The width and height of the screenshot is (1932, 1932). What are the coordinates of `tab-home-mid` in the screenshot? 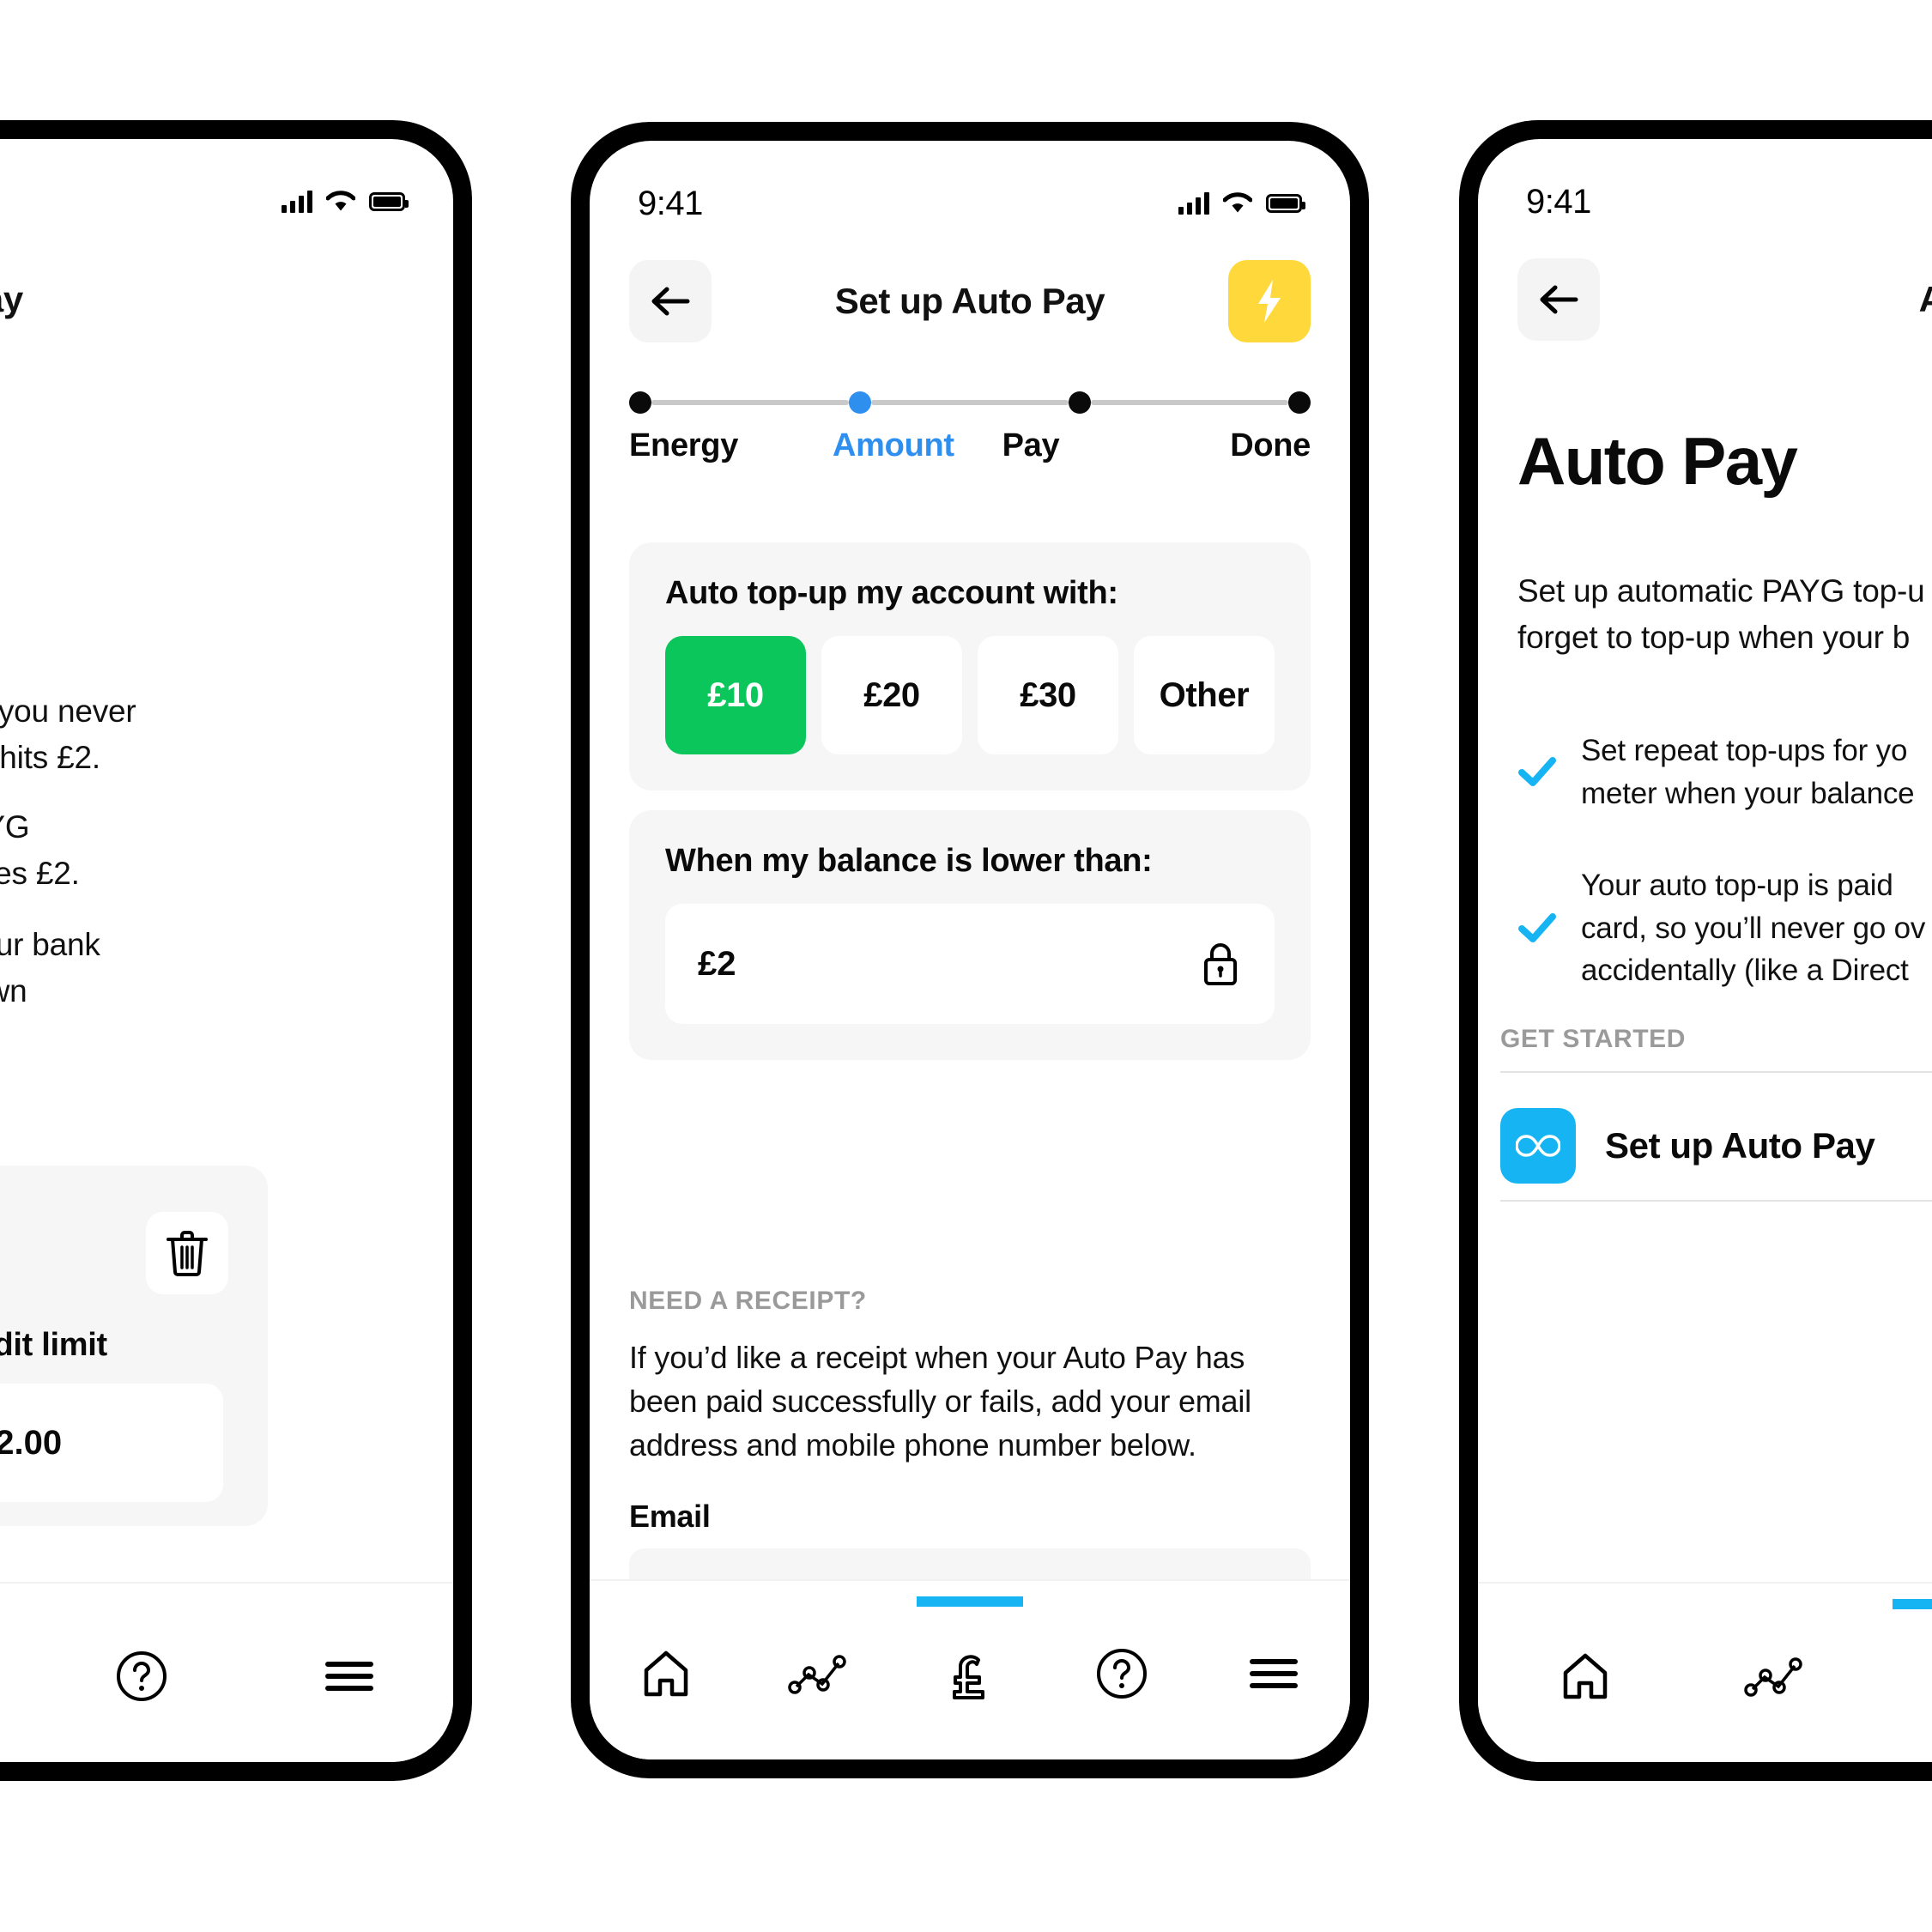 It's located at (666, 1674).